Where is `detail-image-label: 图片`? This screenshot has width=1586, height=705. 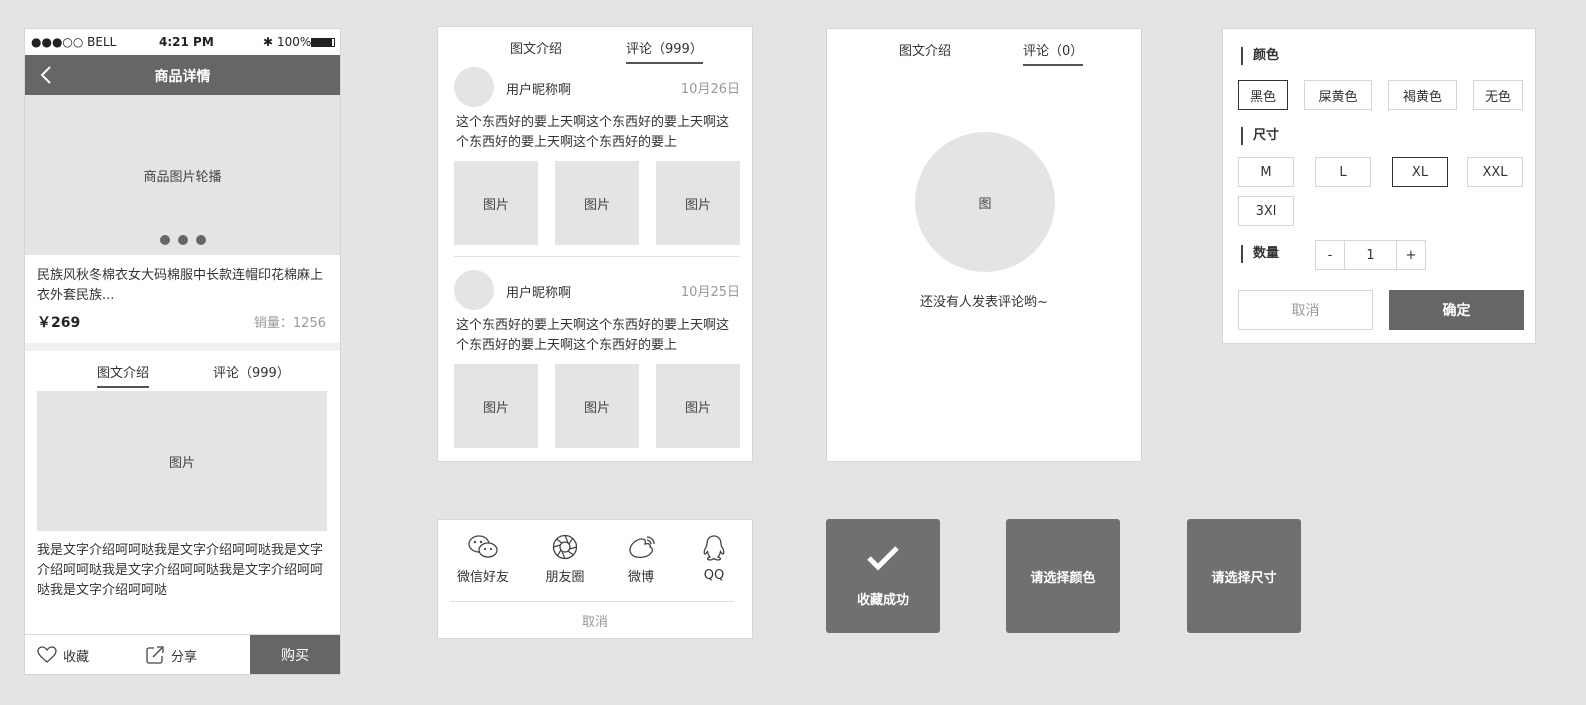 detail-image-label: 图片 is located at coordinates (181, 463).